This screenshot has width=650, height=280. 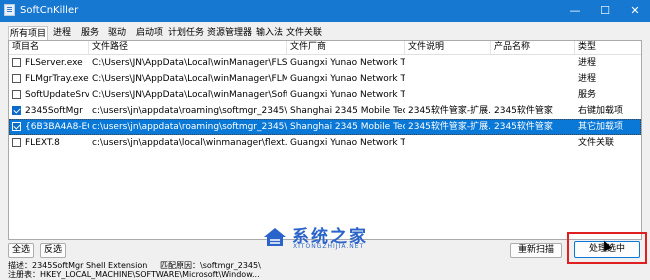 What do you see at coordinates (42, 143) in the screenshot?
I see `cell-name: FLEXT.8` at bounding box center [42, 143].